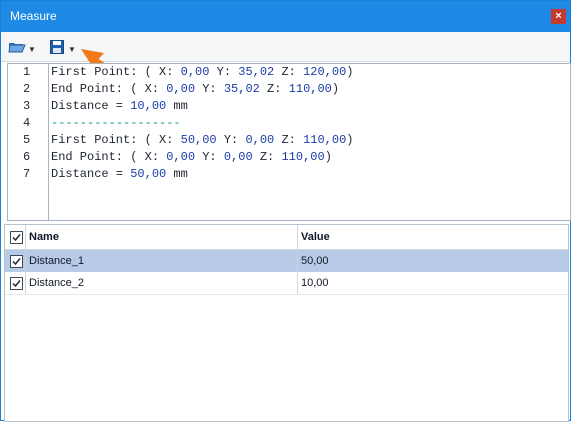 The width and height of the screenshot is (571, 422). I want to click on line-number: 7, so click(27, 174).